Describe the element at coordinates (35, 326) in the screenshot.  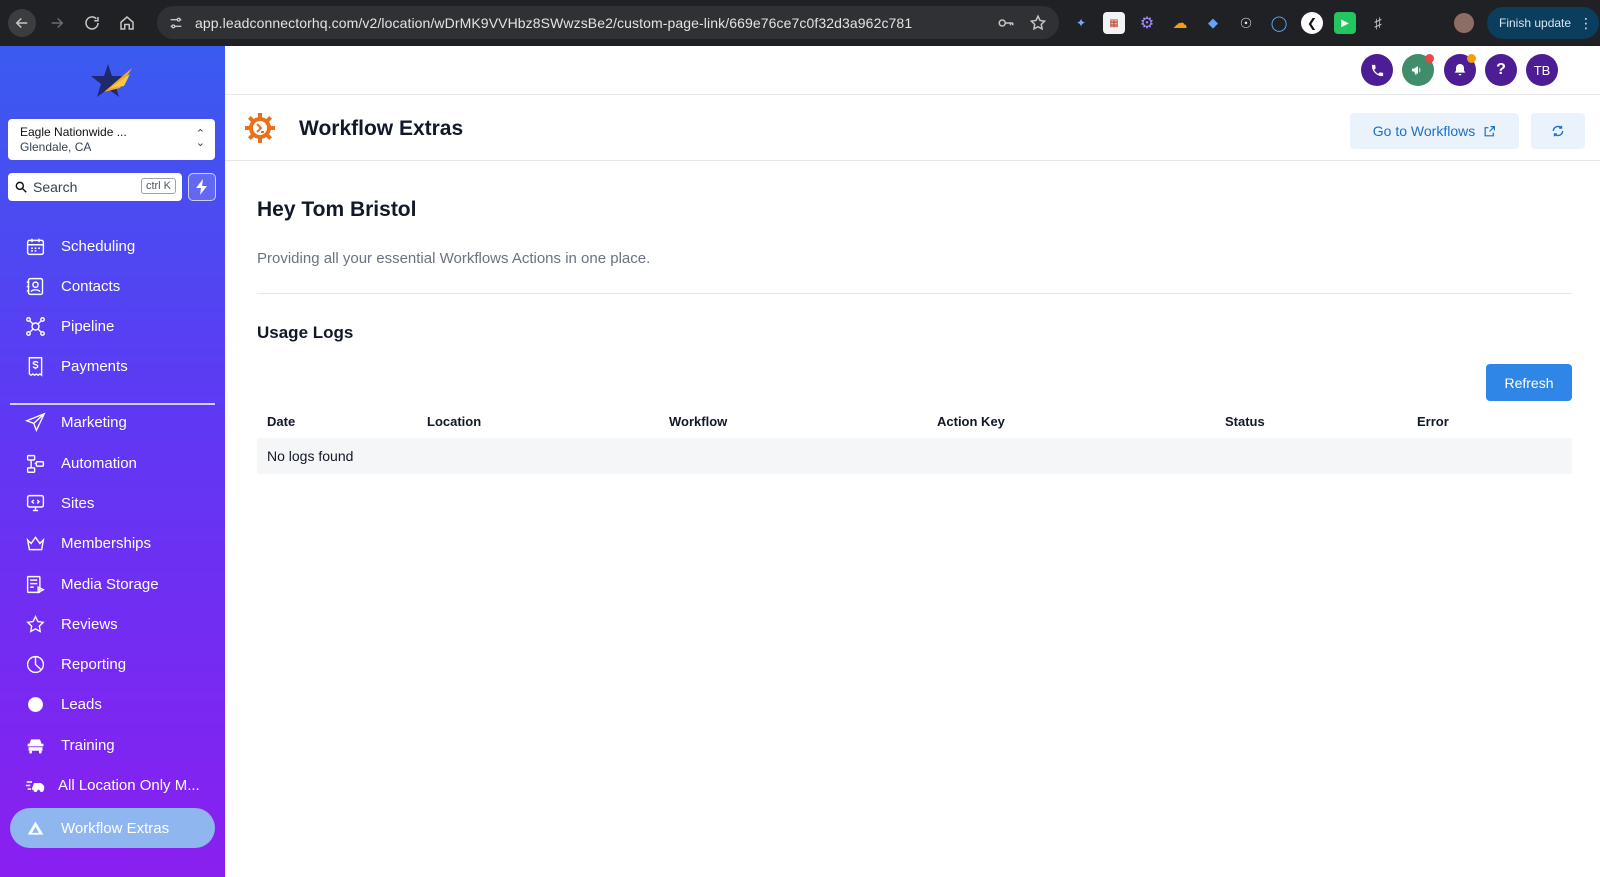
I see `pipeline-icon` at that location.